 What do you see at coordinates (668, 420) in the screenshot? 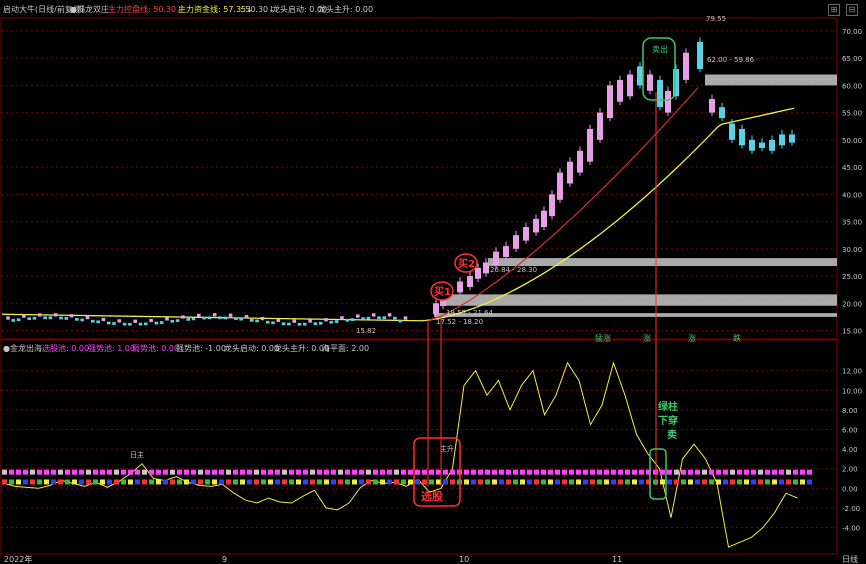
I see `green-pierce-2: 下穿` at bounding box center [668, 420].